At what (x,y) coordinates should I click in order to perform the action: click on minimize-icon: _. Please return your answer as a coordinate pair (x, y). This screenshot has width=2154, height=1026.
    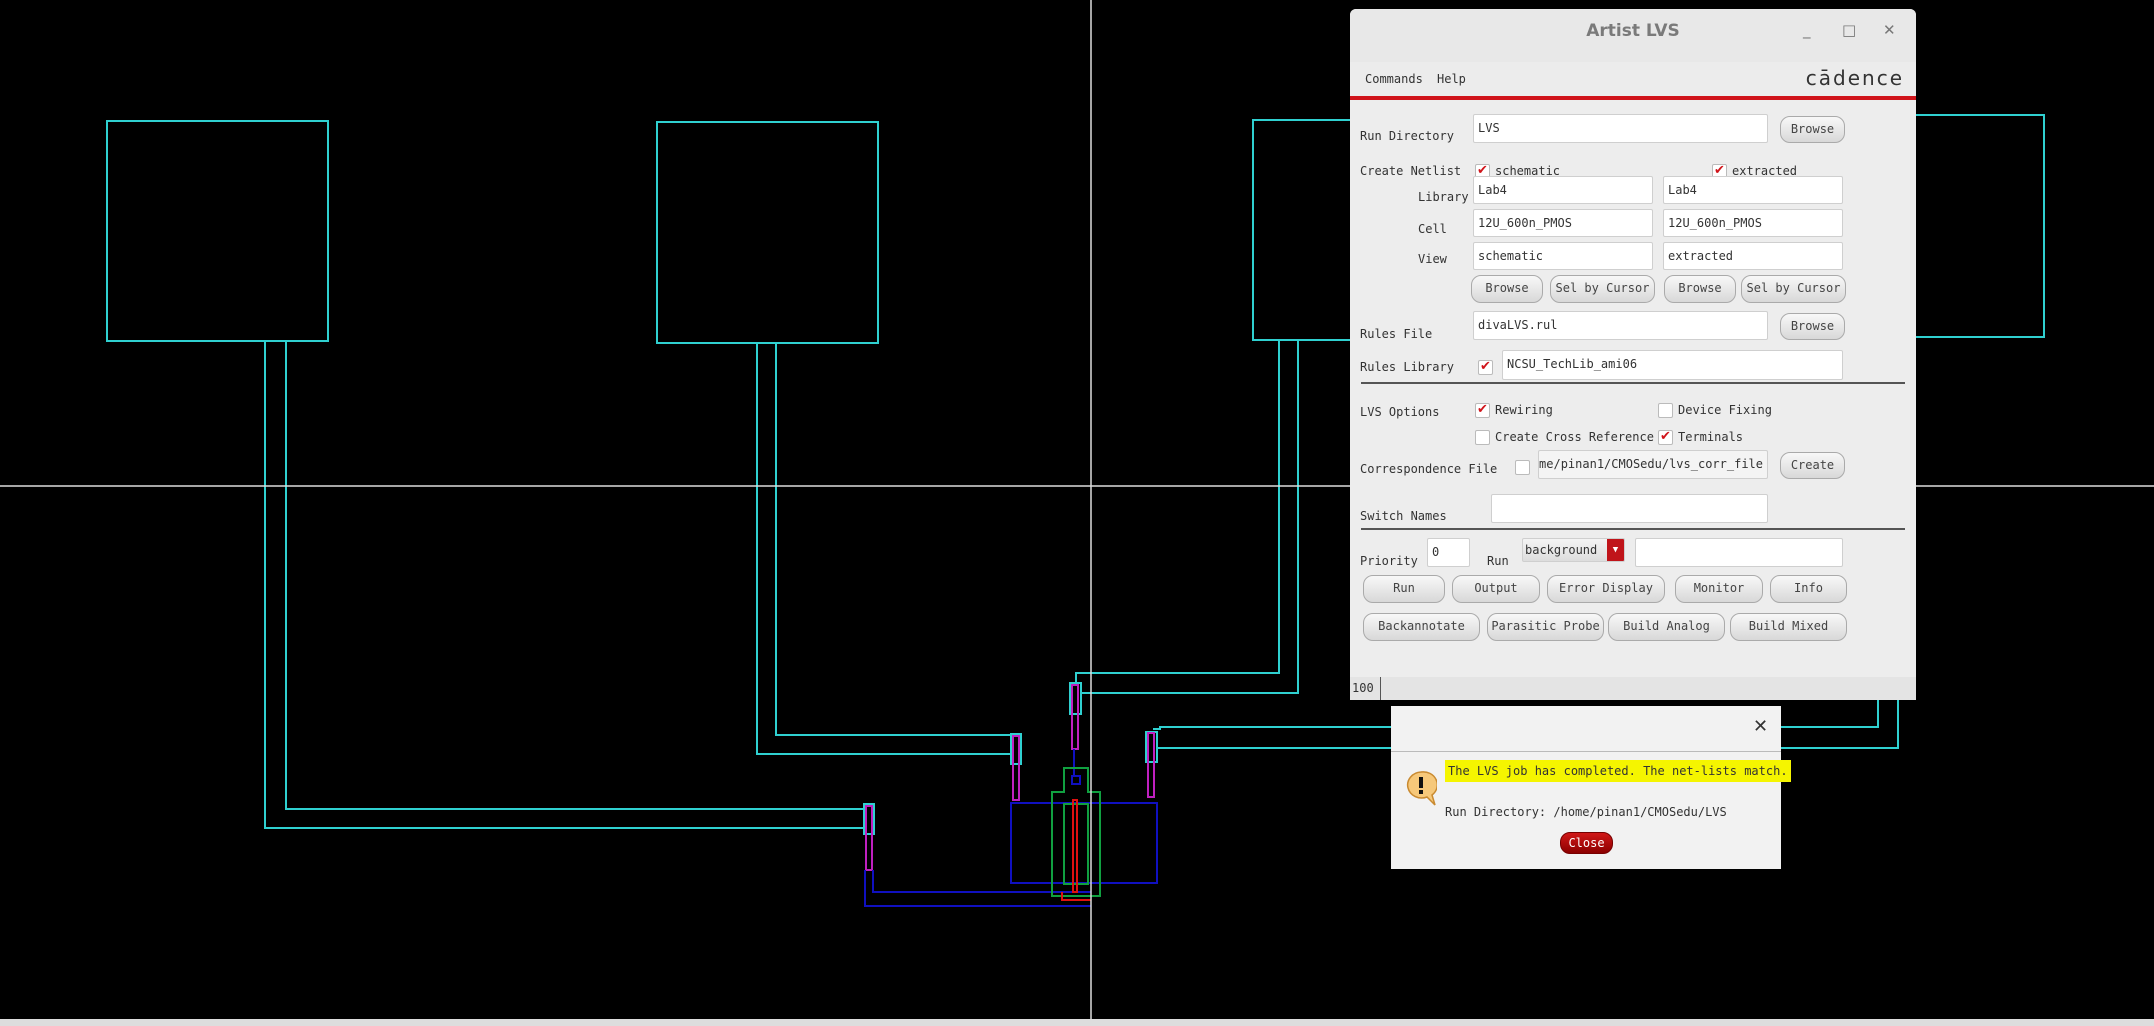
    Looking at the image, I should click on (1807, 30).